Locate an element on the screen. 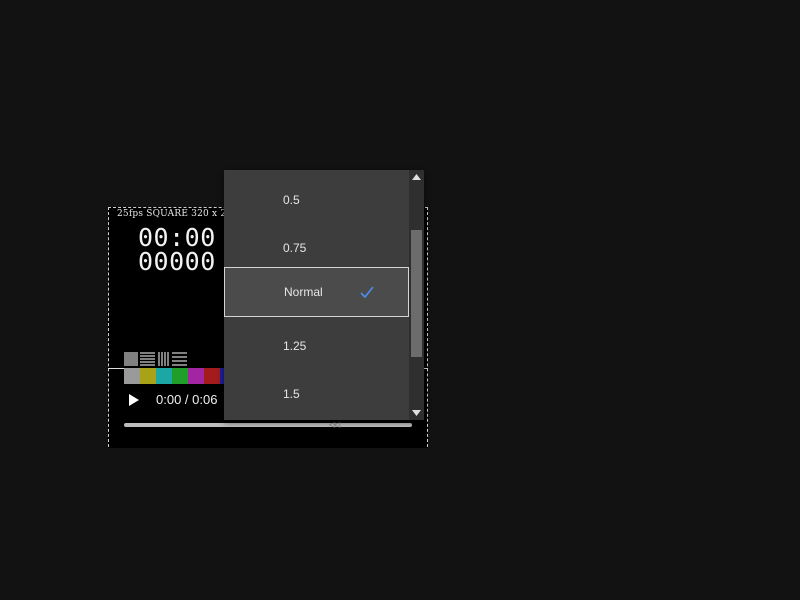 The width and height of the screenshot is (800, 600). speed-option-label: 0.75 is located at coordinates (295, 247).